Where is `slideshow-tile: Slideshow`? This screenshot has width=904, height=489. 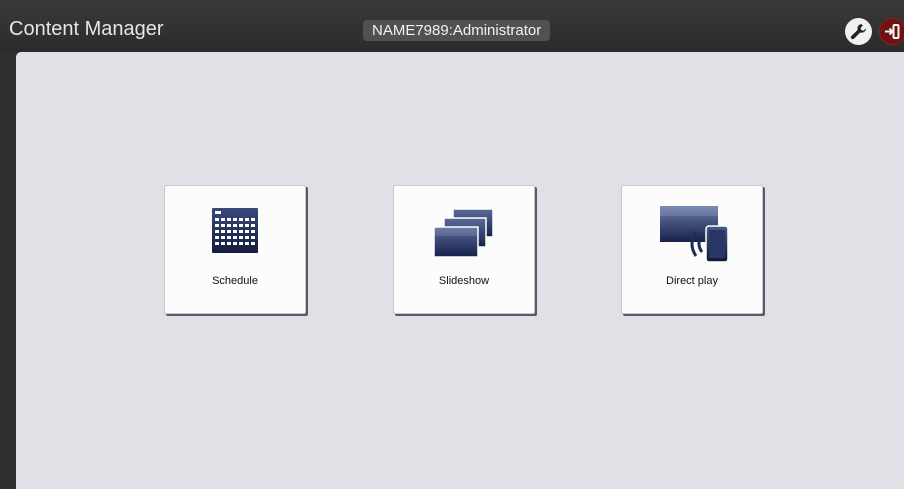 slideshow-tile: Slideshow is located at coordinates (464, 249).